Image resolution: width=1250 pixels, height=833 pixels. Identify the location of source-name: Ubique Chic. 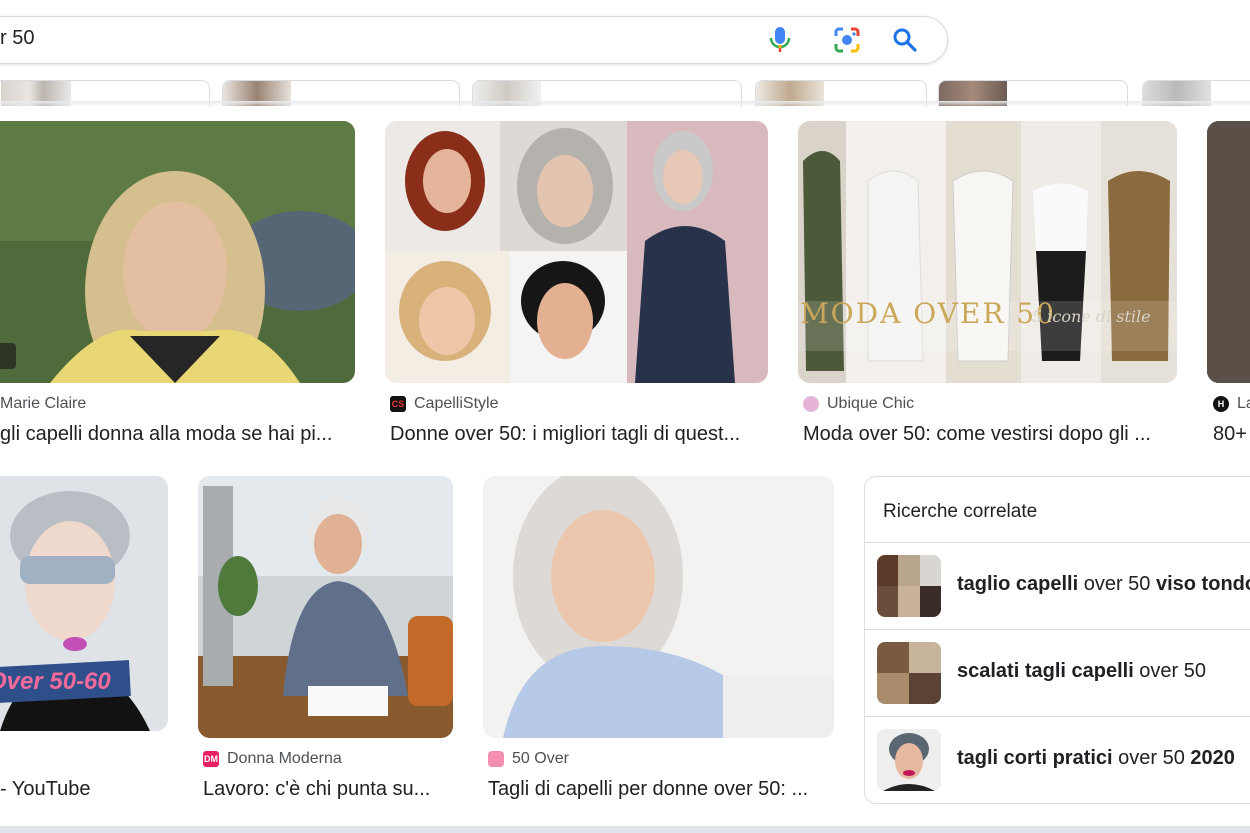
(871, 403).